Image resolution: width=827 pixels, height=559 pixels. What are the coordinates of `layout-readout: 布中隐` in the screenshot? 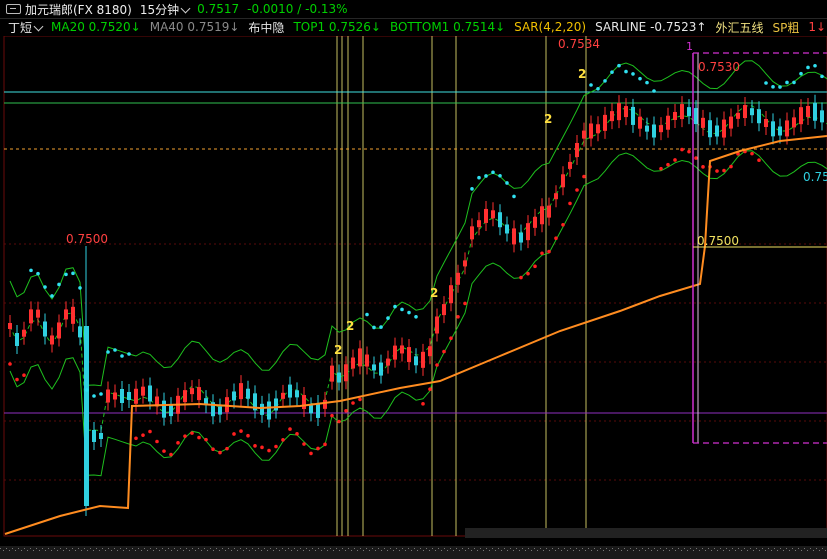 It's located at (266, 27).